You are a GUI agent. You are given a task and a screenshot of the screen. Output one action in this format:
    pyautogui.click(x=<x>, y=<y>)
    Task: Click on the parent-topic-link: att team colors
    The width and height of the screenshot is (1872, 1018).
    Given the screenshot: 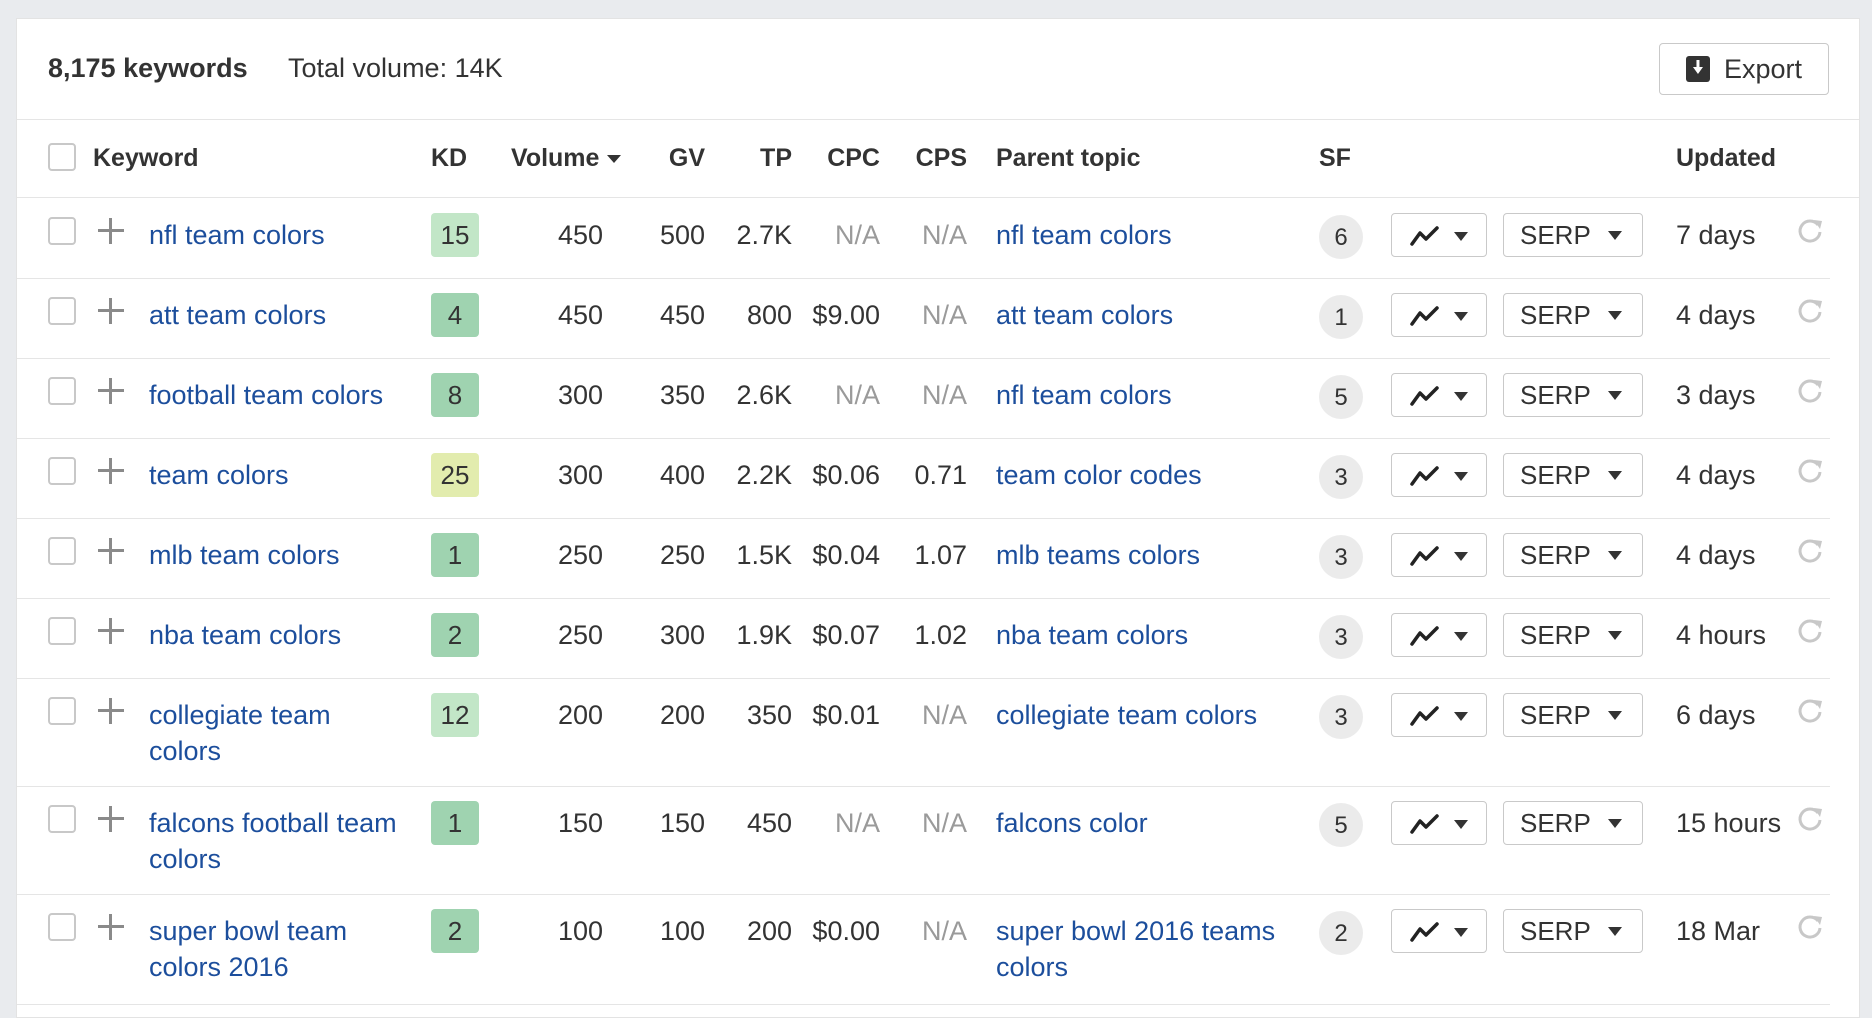 What is the action you would take?
    pyautogui.click(x=1136, y=315)
    